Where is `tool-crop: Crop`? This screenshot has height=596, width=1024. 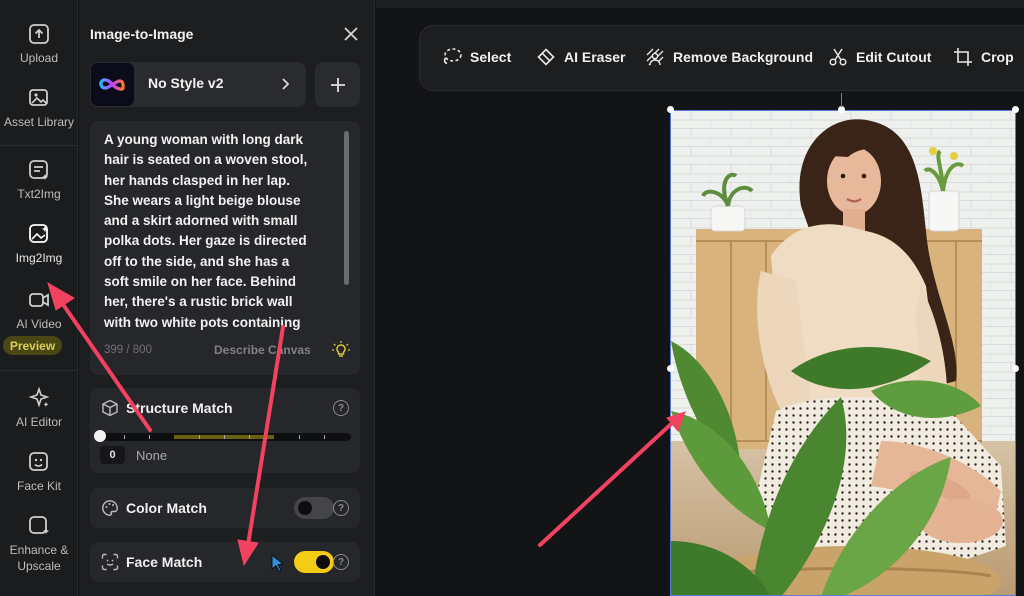 tool-crop: Crop is located at coordinates (983, 57).